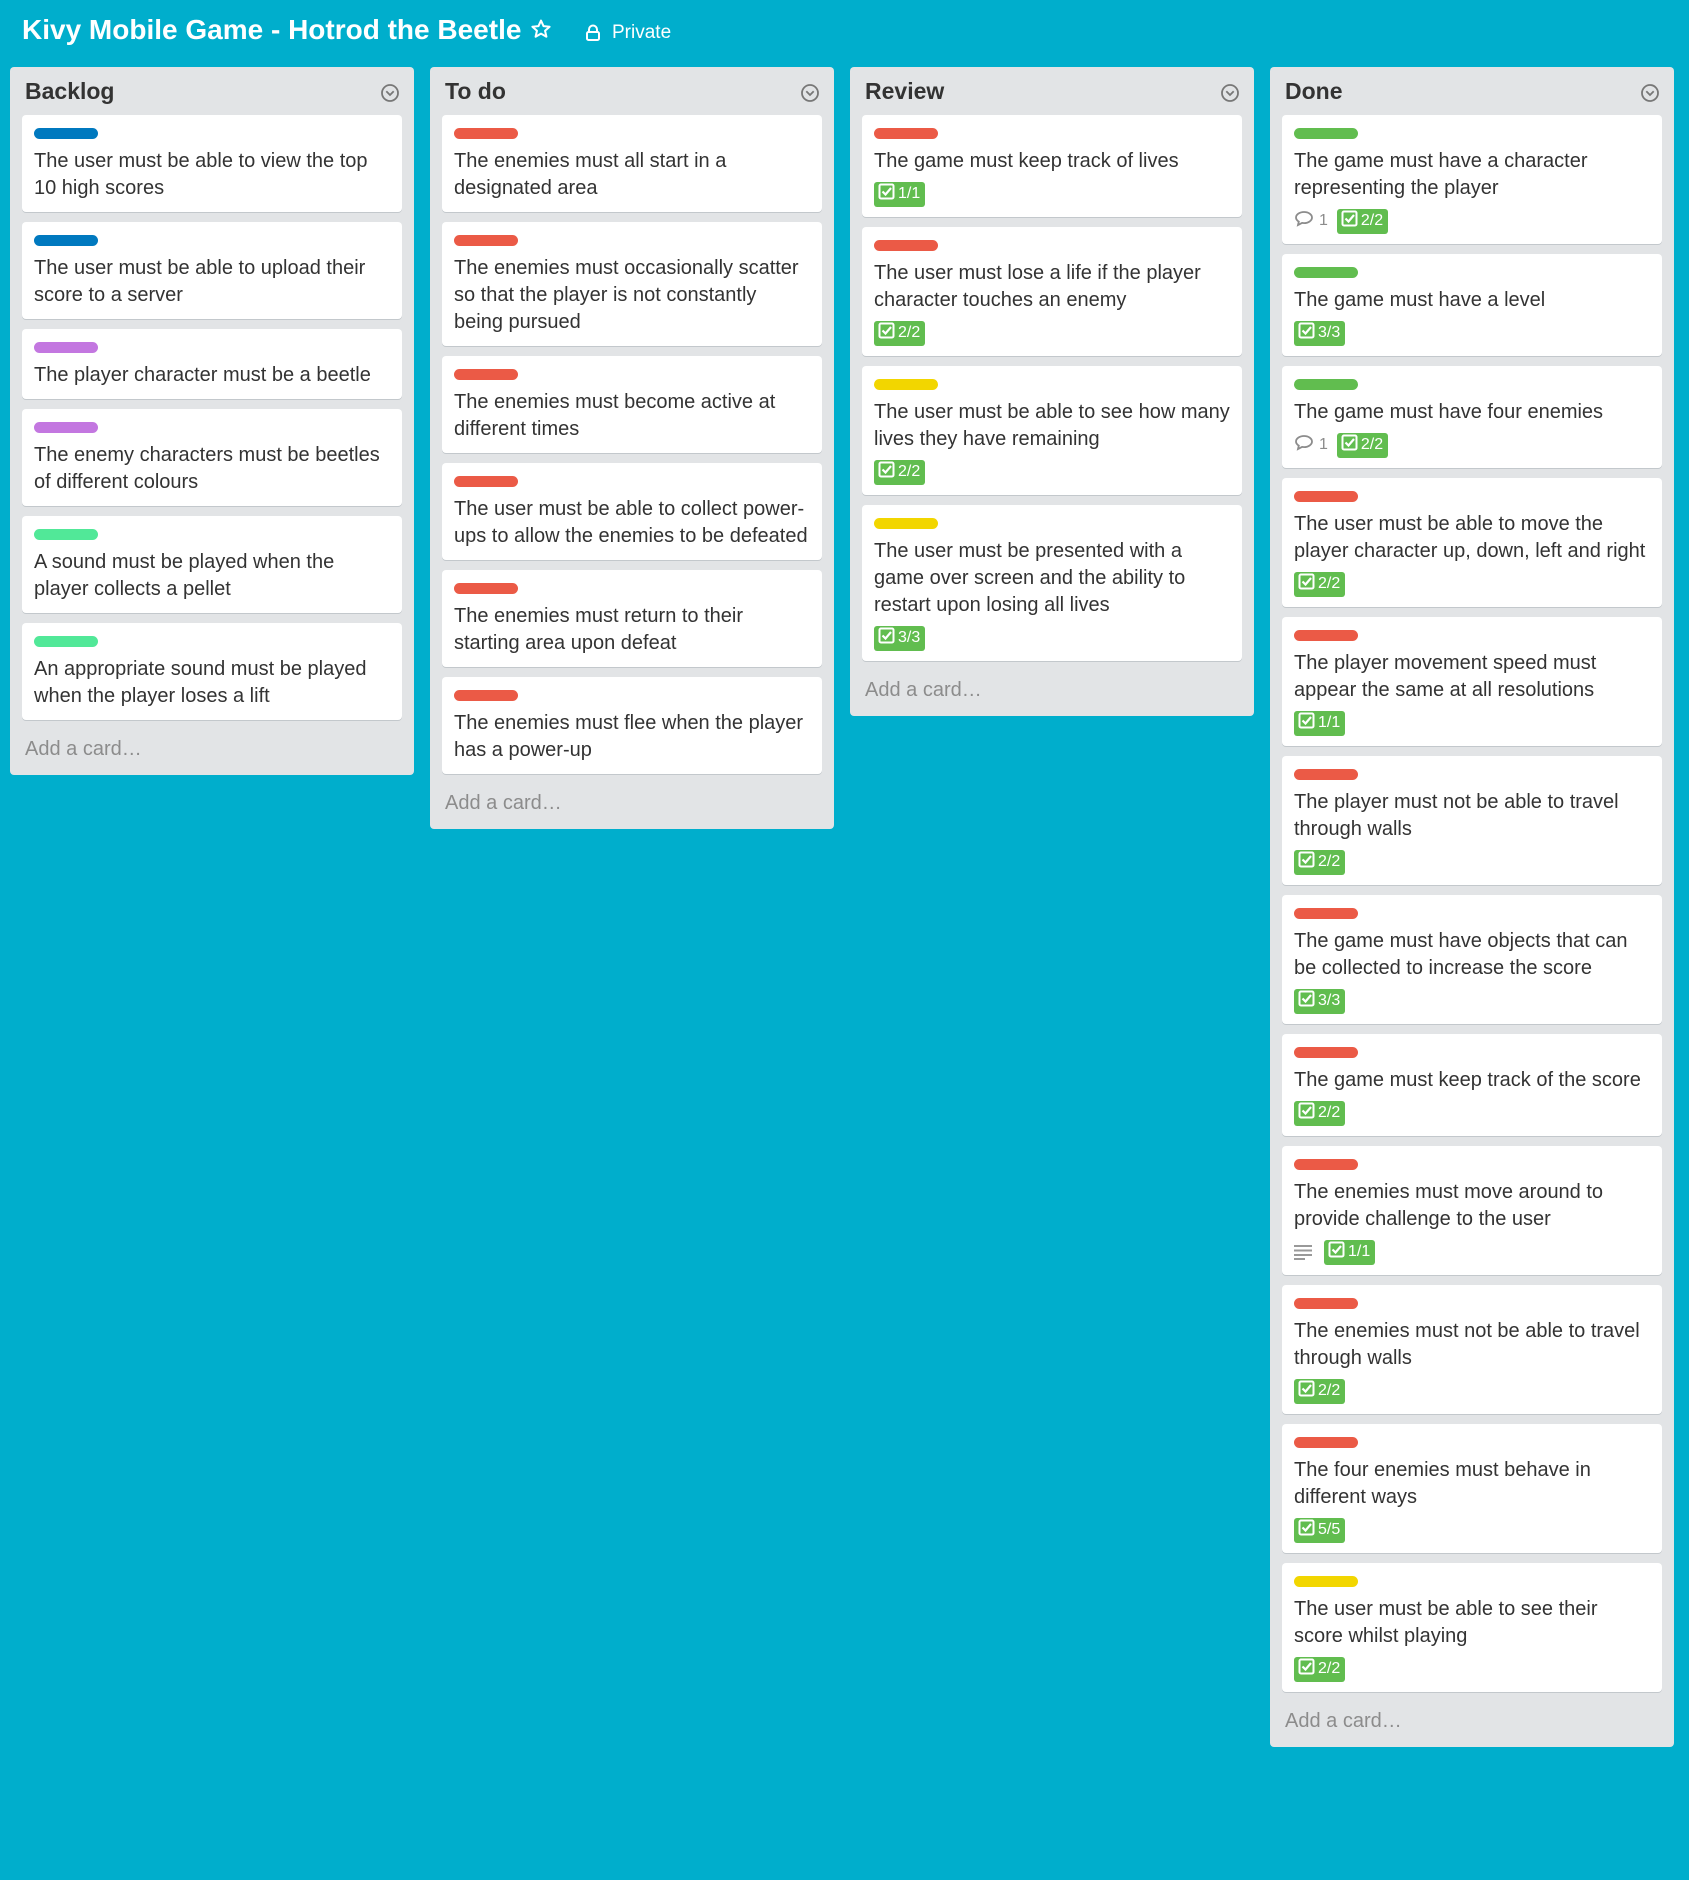  Describe the element at coordinates (1329, 1112) in the screenshot. I see `checklist-count: 2/2` at that location.